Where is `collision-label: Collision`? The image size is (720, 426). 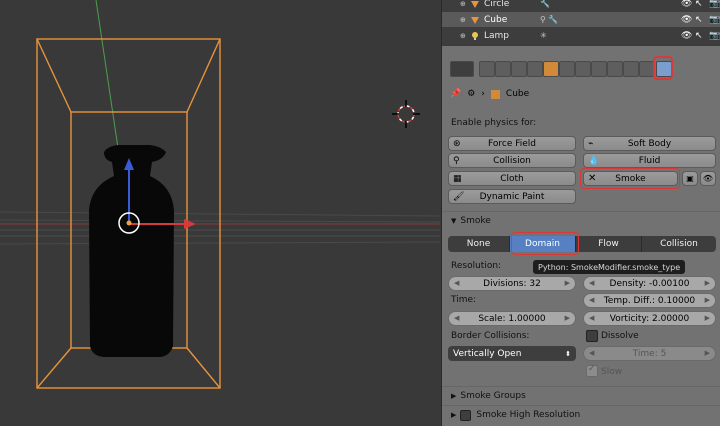 collision-label: Collision is located at coordinates (512, 160).